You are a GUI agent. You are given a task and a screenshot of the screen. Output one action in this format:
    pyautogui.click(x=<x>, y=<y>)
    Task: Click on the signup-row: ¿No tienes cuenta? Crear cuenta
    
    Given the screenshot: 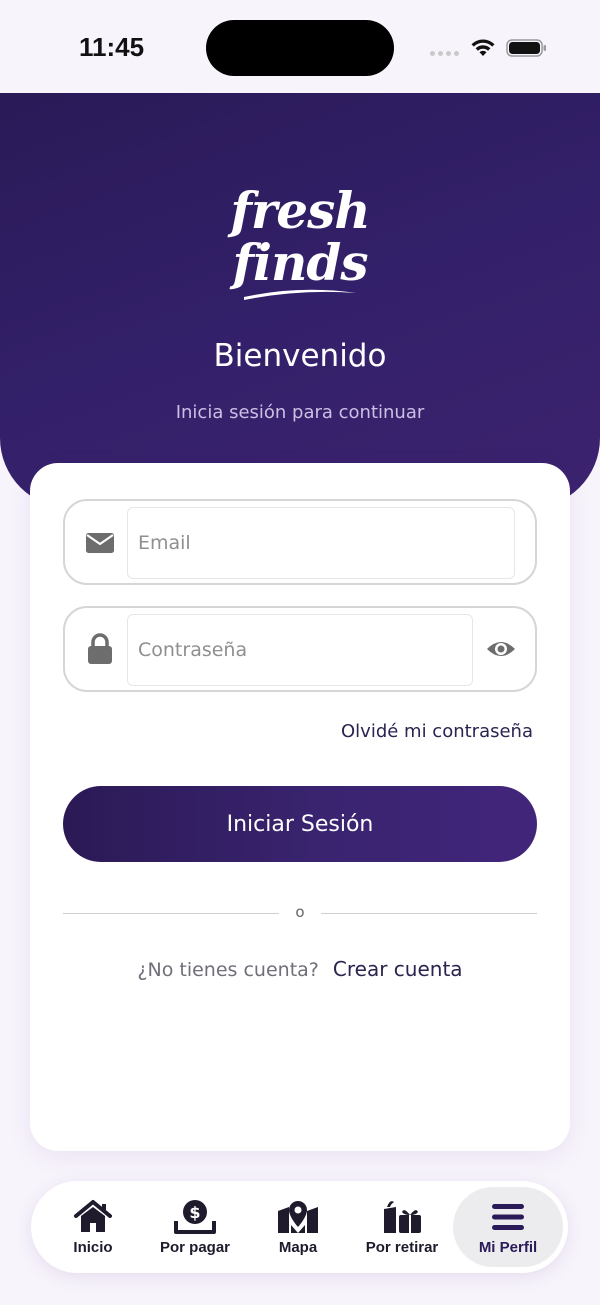 What is the action you would take?
    pyautogui.click(x=300, y=969)
    